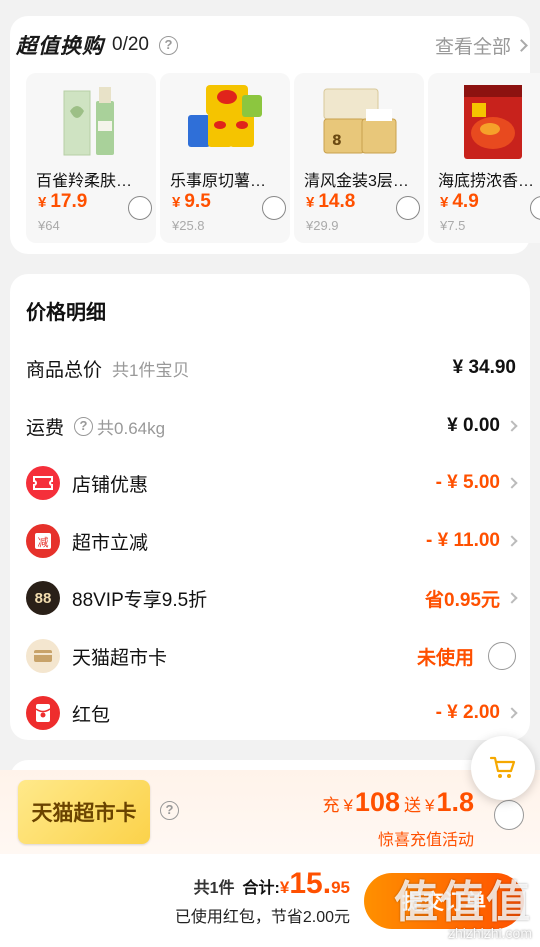  I want to click on product-price: ¥4.9, so click(459, 201).